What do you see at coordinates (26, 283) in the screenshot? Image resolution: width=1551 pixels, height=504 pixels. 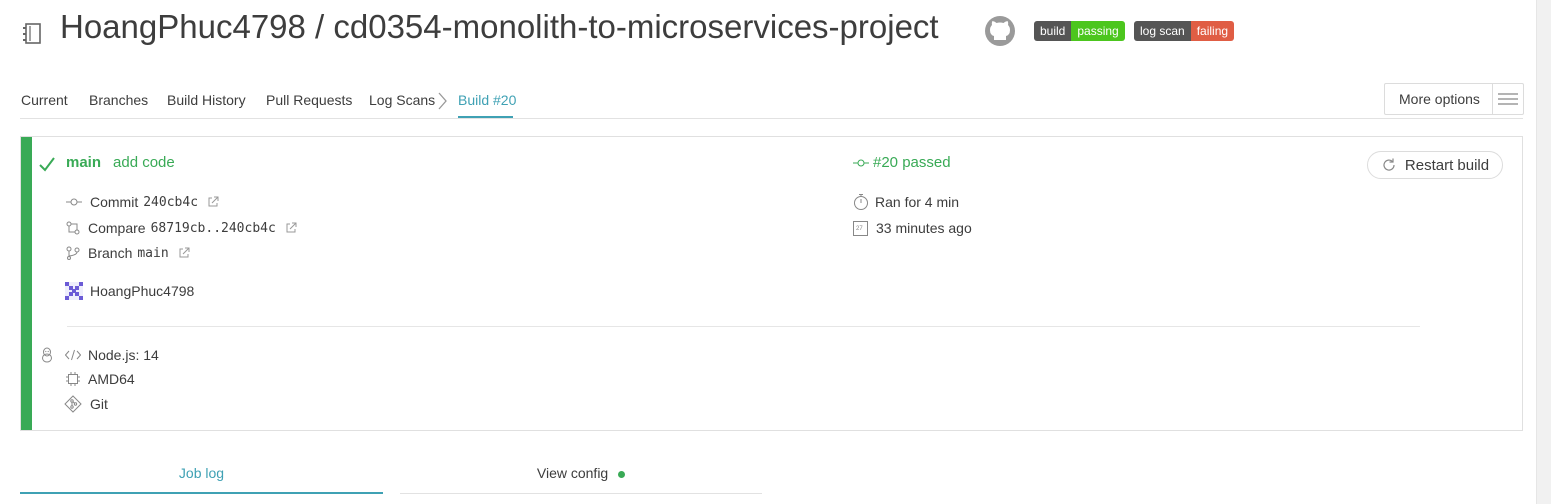 I see `build-status-bar` at bounding box center [26, 283].